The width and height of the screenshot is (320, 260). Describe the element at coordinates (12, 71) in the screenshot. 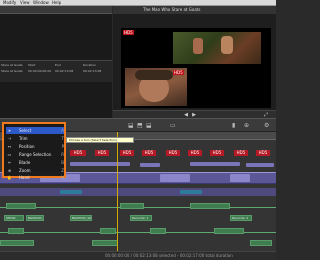

I see `row-name: Stare at Goats` at that location.